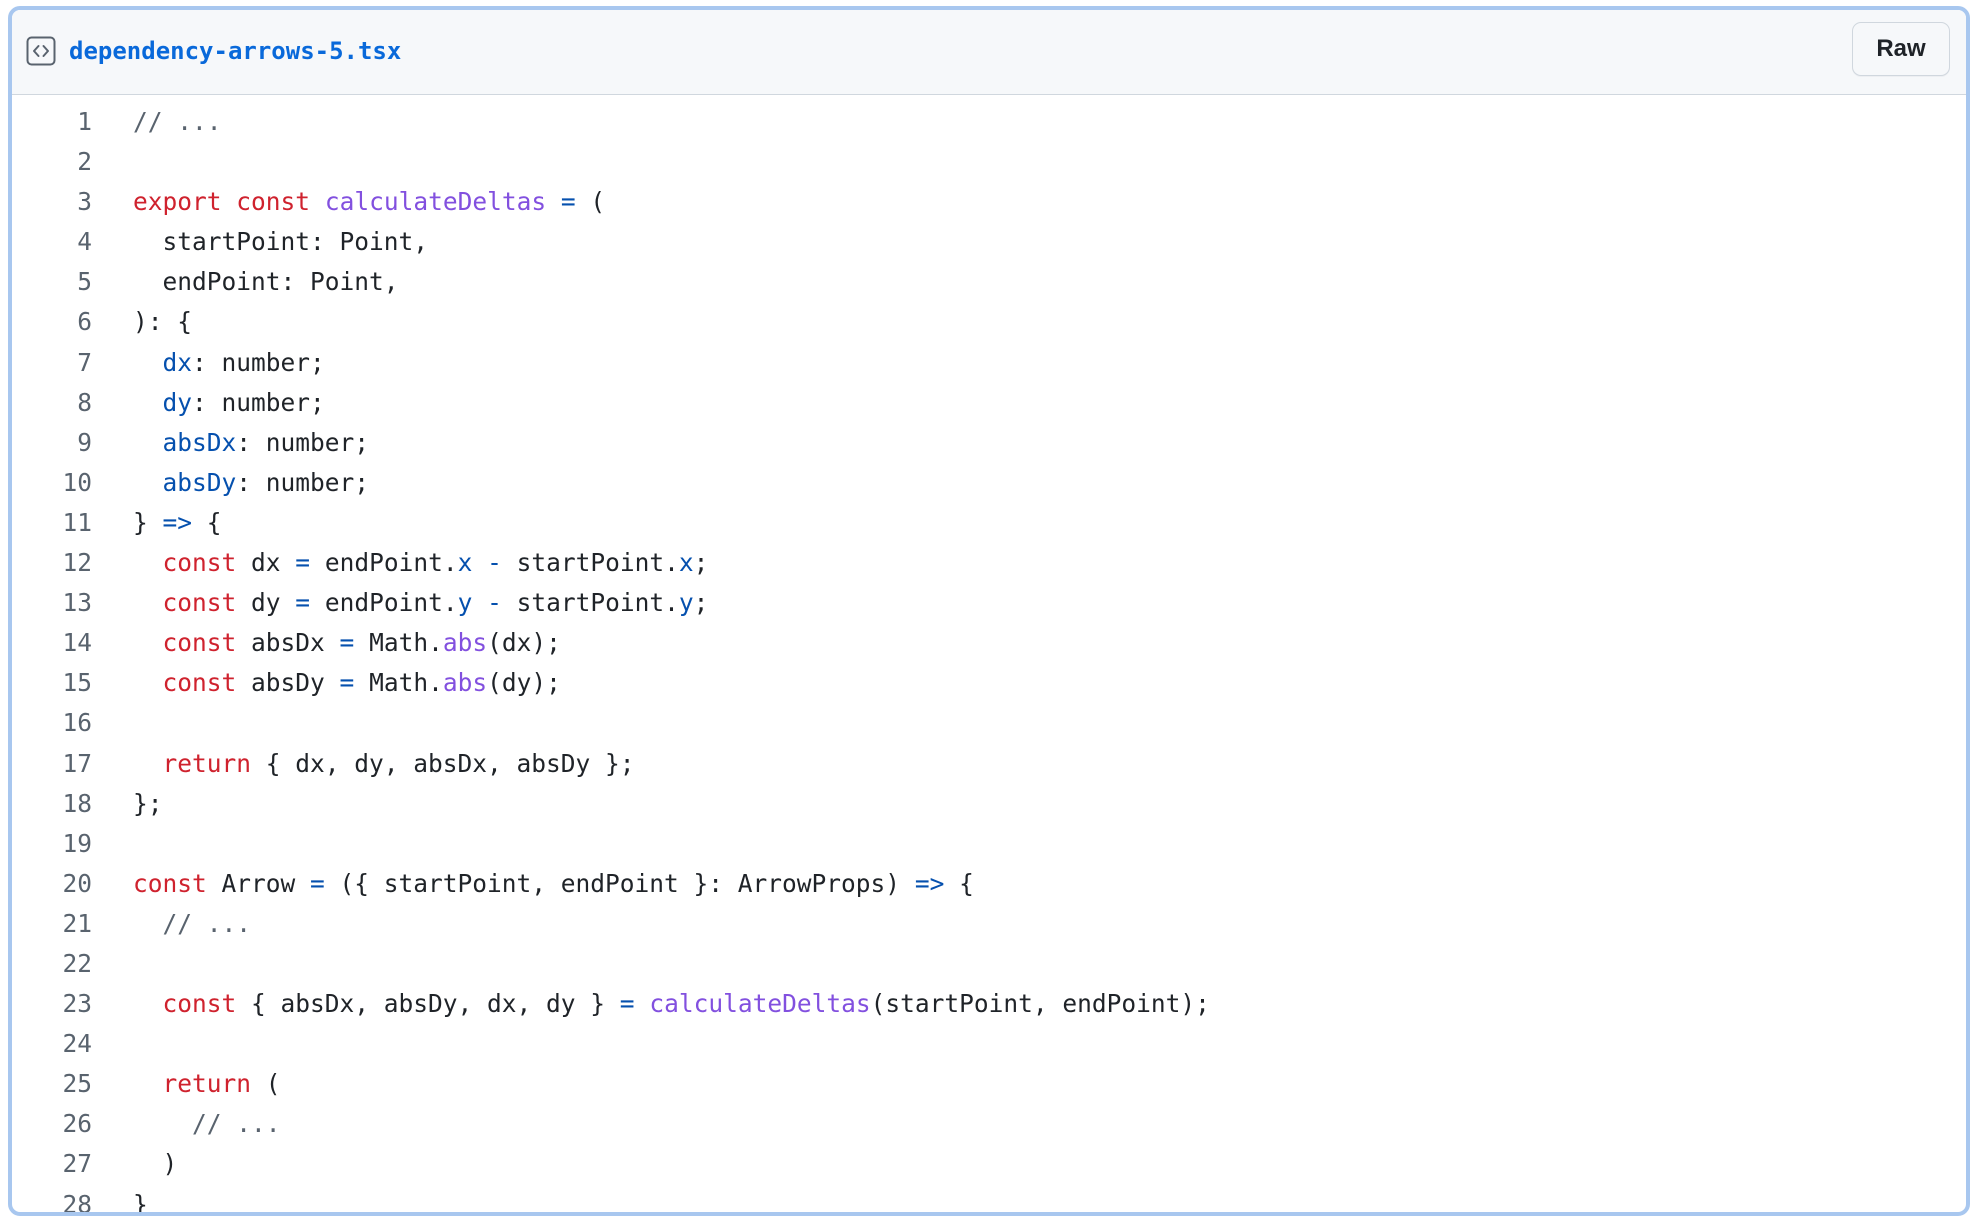 This screenshot has height=1222, width=1980. What do you see at coordinates (140, 1202) in the screenshot?
I see `code-token-plain: }` at bounding box center [140, 1202].